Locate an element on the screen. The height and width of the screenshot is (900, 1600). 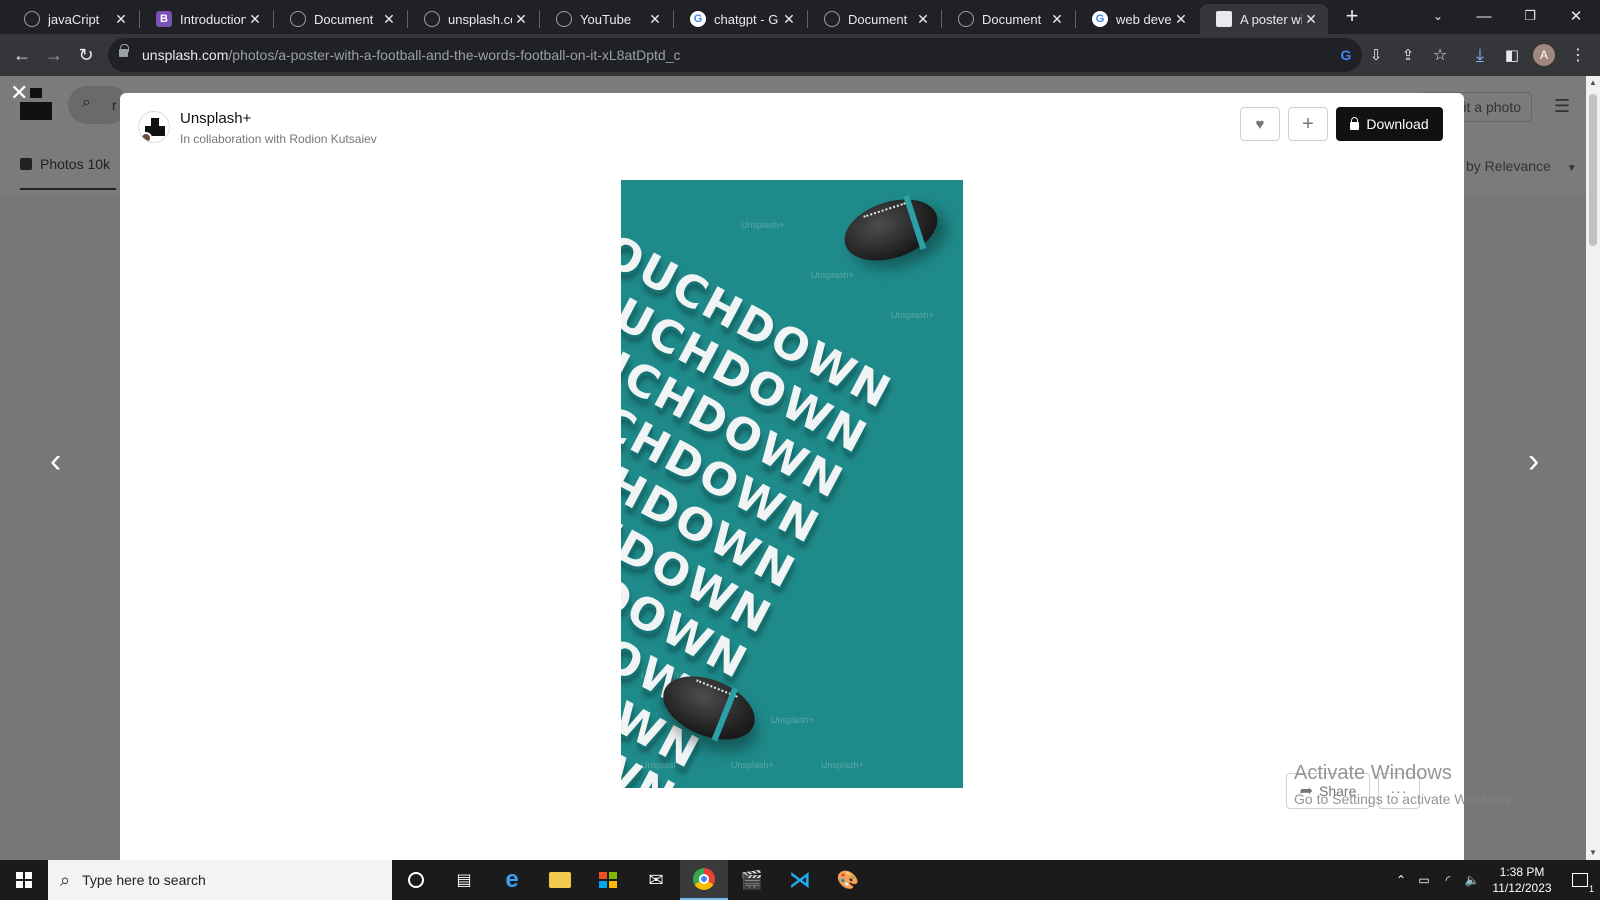
sort-label: by Relevance is located at coordinates (1508, 166).